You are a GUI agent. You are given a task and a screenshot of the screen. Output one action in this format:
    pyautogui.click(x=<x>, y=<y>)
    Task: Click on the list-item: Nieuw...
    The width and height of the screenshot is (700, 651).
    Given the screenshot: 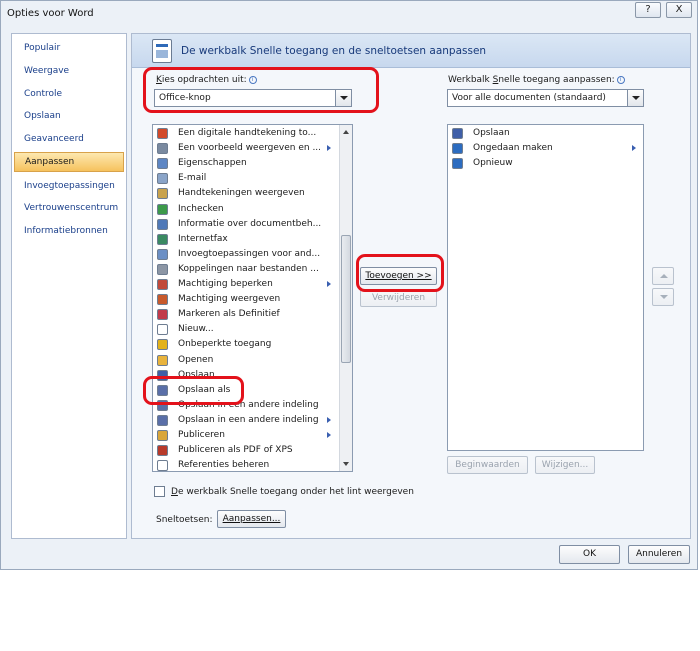 What is the action you would take?
    pyautogui.click(x=244, y=329)
    